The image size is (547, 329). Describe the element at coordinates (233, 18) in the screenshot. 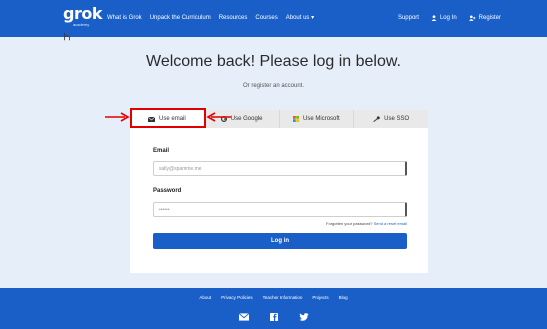

I see `nav-resources: Resources` at that location.